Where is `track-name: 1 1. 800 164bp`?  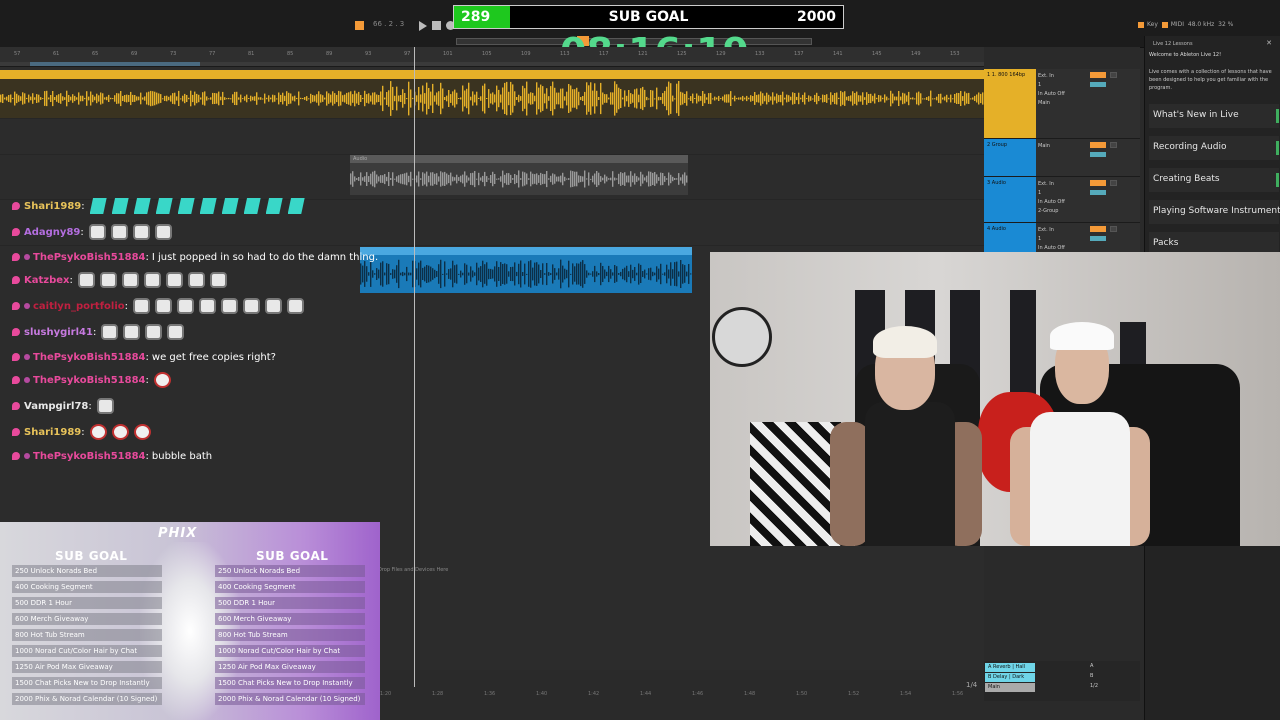 track-name: 1 1. 800 164bp is located at coordinates (1006, 75).